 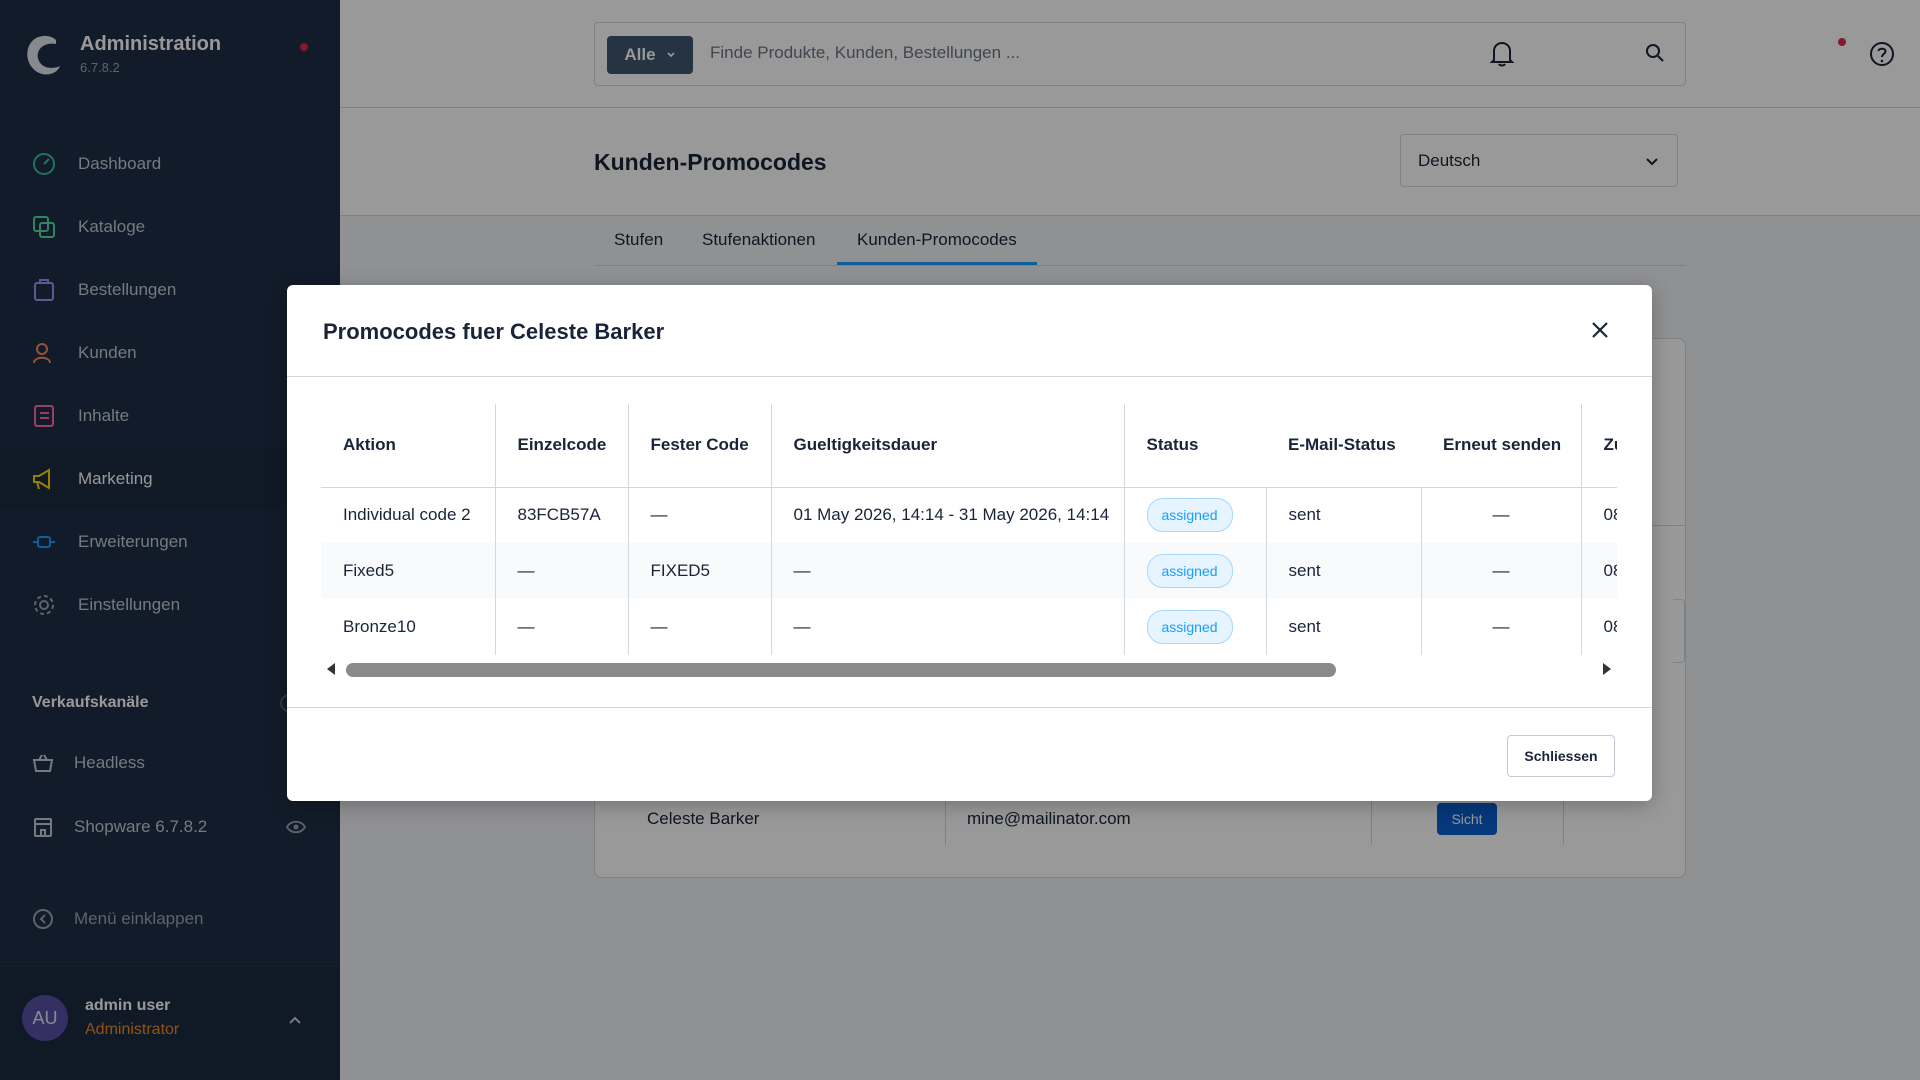 I want to click on table-row: Fixed5 — FIXED5 — assigned sent — 08, so click(x=969, y=571).